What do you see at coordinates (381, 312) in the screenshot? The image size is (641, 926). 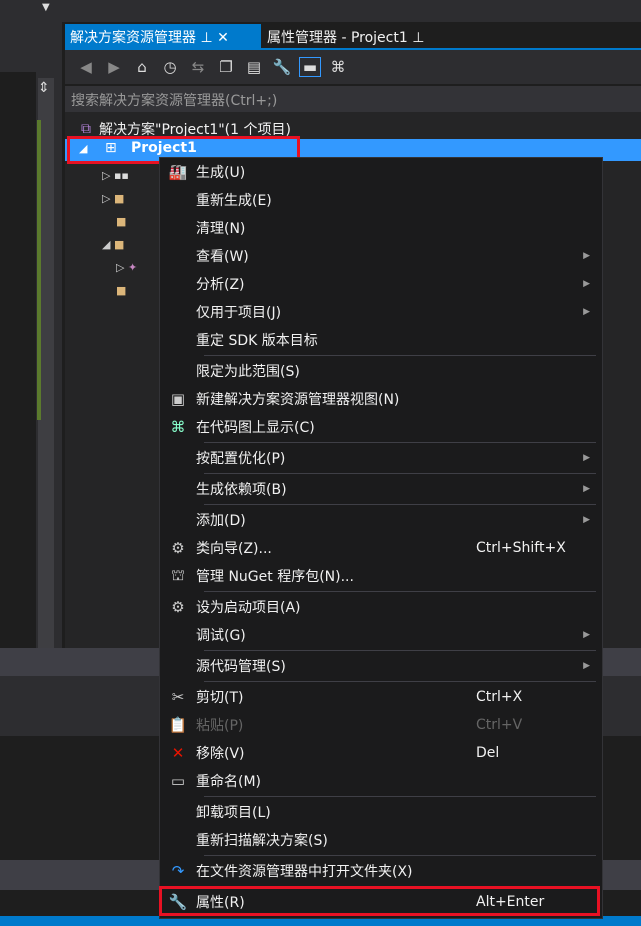 I see `menu-item: 仅用于项目(J) ▶` at bounding box center [381, 312].